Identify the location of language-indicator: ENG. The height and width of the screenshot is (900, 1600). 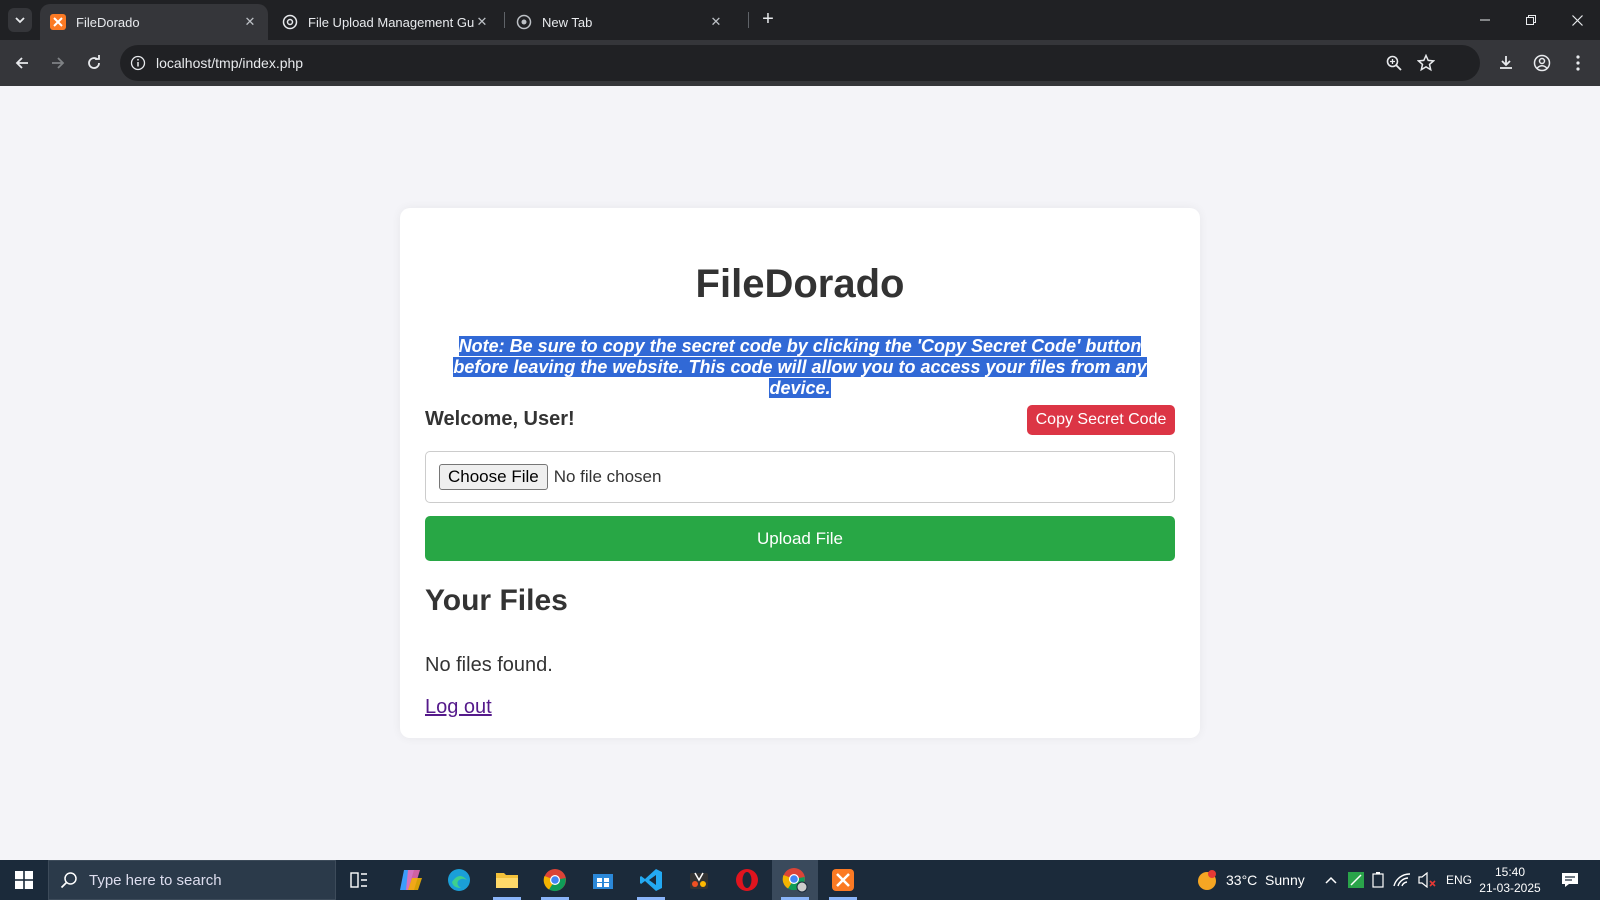
(1459, 880).